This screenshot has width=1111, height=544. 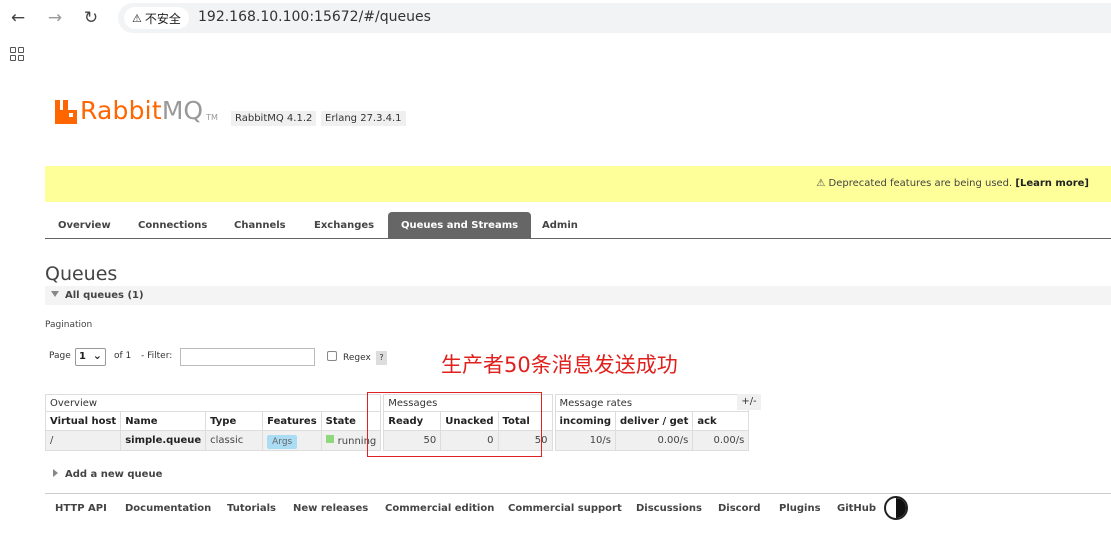 What do you see at coordinates (560, 225) in the screenshot?
I see `tab-admin: Admin` at bounding box center [560, 225].